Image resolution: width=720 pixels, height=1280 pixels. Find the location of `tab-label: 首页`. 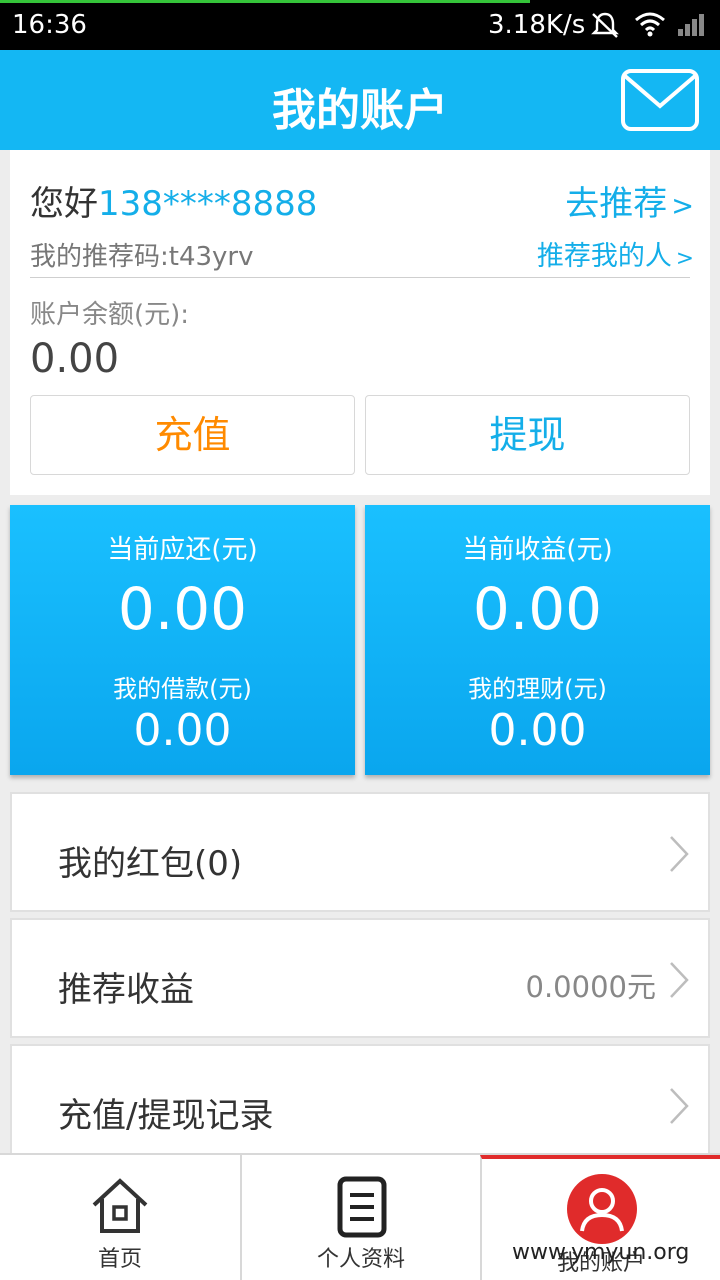

tab-label: 首页 is located at coordinates (119, 1259).